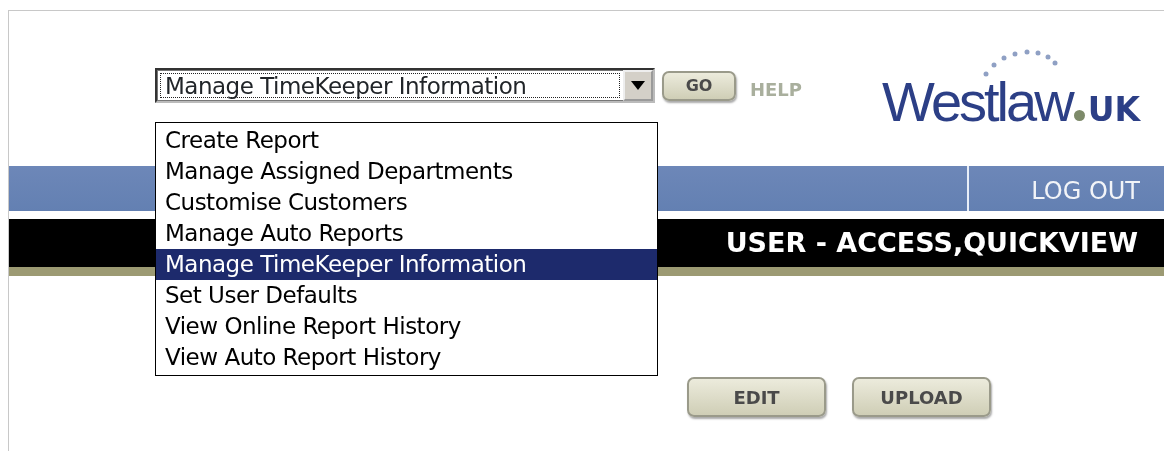 The image size is (1164, 451). What do you see at coordinates (390, 85) in the screenshot?
I see `select-value: Manage TimeKeeper Information` at bounding box center [390, 85].